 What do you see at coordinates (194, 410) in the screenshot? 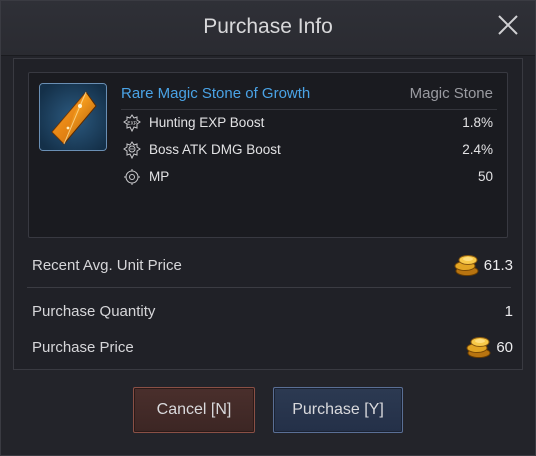
I see `cancel-button: Cancel [N]` at bounding box center [194, 410].